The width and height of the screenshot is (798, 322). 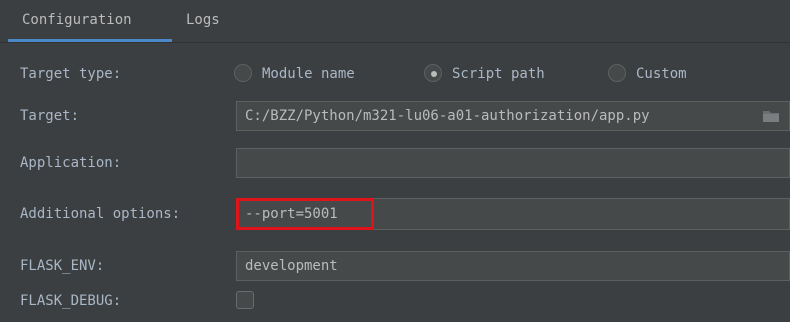 What do you see at coordinates (308, 74) in the screenshot?
I see `radio-module-name-label: Module name` at bounding box center [308, 74].